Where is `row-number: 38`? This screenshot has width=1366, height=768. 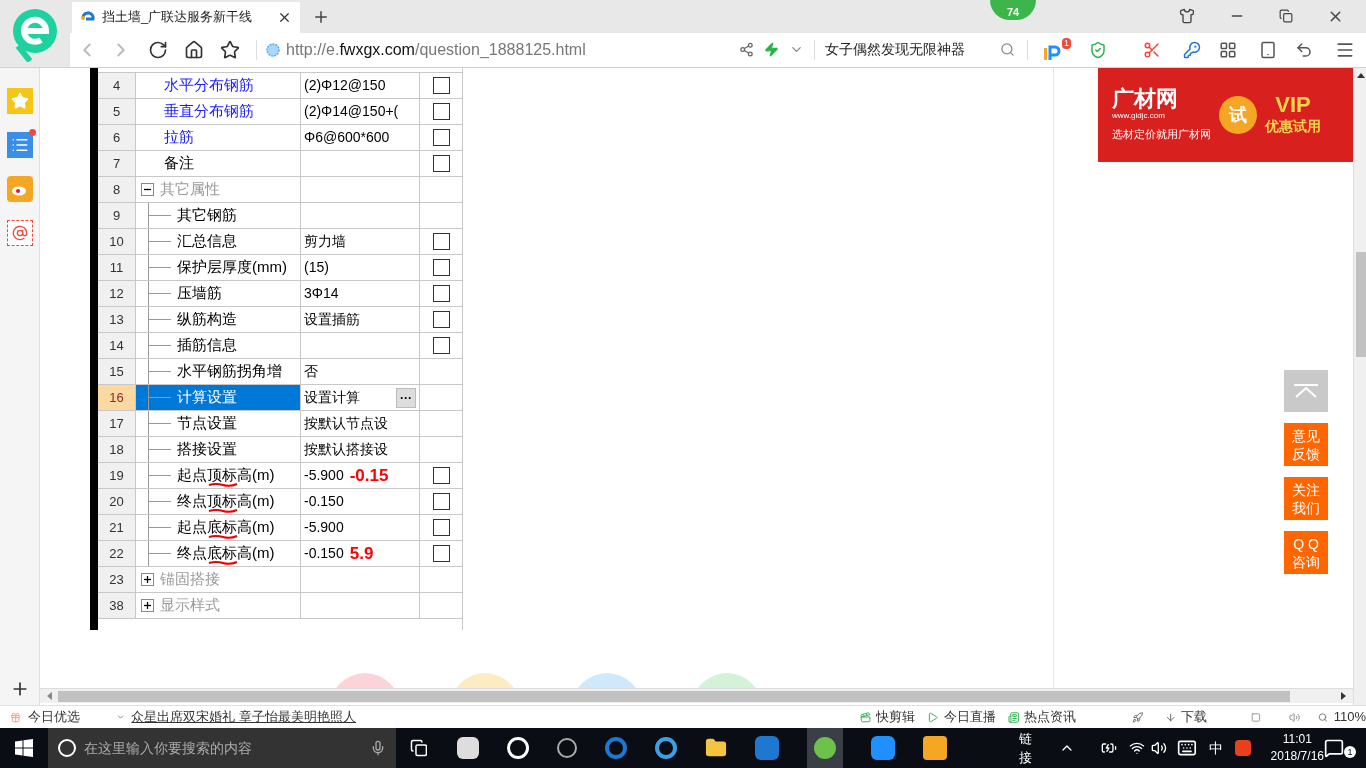
row-number: 38 is located at coordinates (117, 605).